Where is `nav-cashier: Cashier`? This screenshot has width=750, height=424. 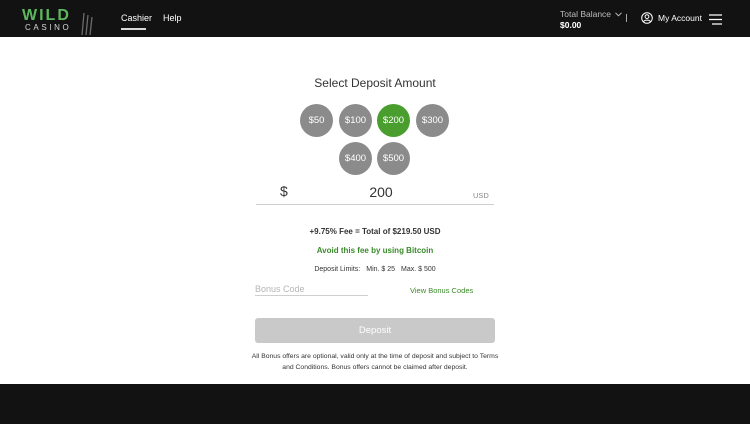 nav-cashier: Cashier is located at coordinates (136, 18).